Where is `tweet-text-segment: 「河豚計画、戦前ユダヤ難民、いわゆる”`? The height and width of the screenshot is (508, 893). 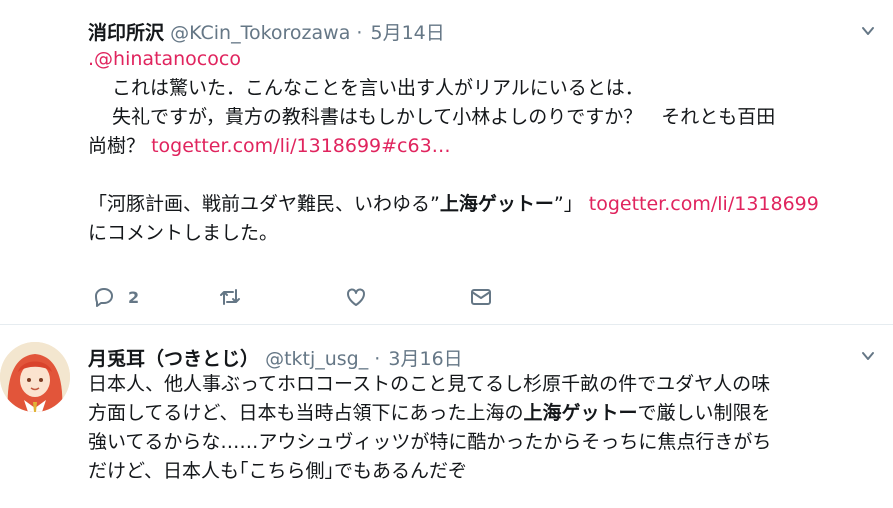 tweet-text-segment: 「河豚計画、戦前ユダヤ難民、いわゆる” is located at coordinates (264, 204).